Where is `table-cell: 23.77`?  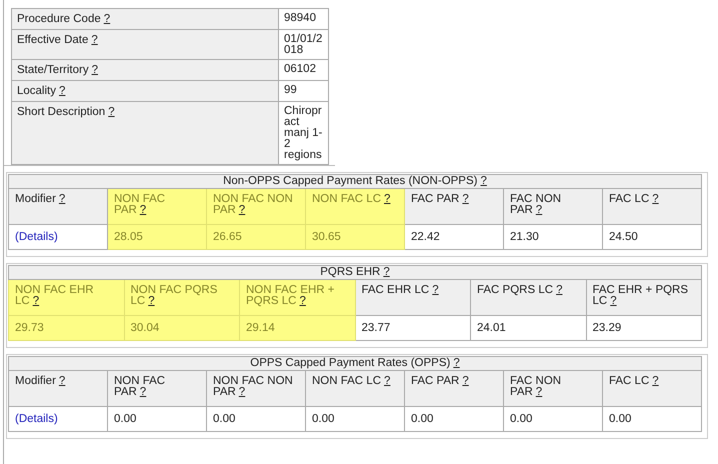
table-cell: 23.77 is located at coordinates (412, 328).